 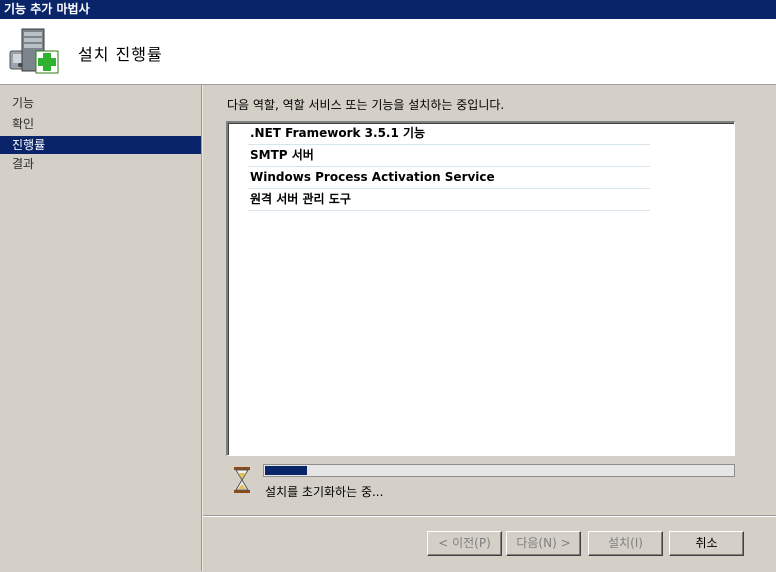 I want to click on description-text: 다음 역할, 역할 서비스 또는 기능을 설치하는 중입니다., so click(x=366, y=105).